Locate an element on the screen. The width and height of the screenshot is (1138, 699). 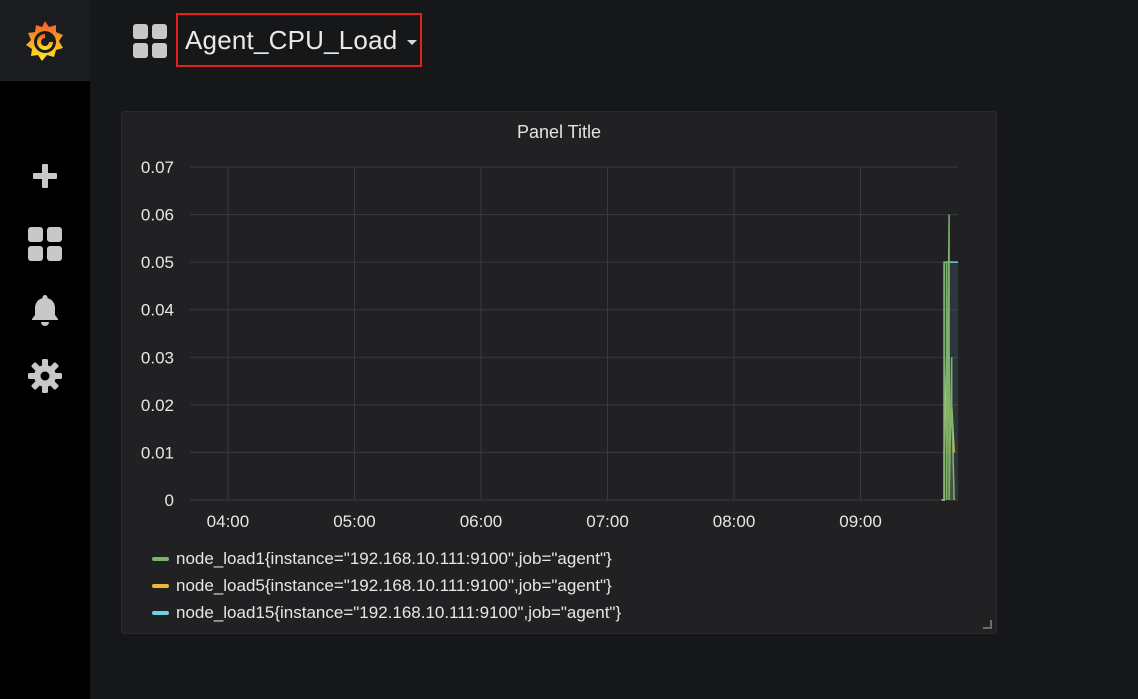
gear-icon is located at coordinates (45, 376).